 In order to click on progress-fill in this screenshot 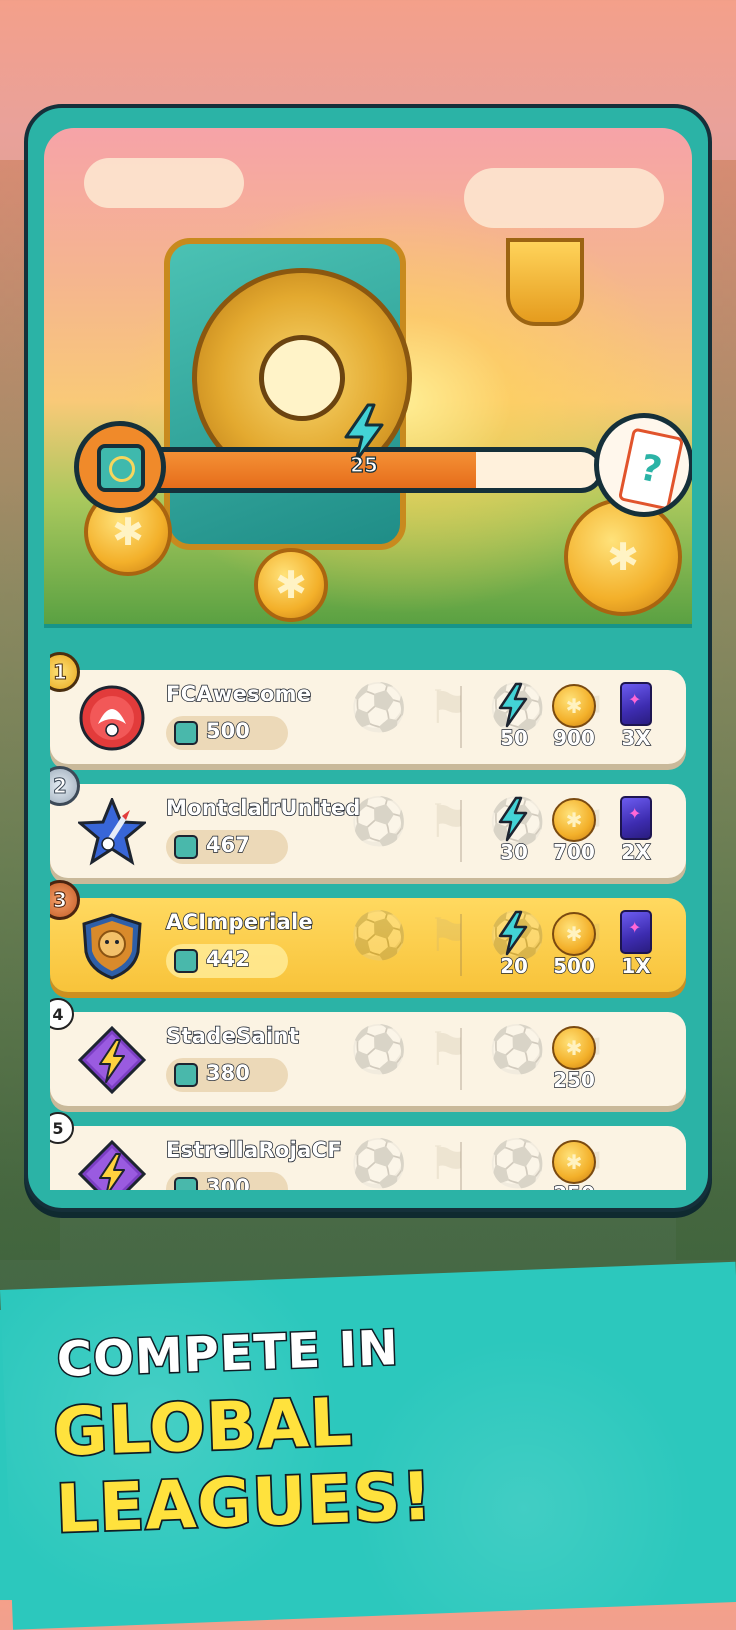, I will do `click(310, 470)`.